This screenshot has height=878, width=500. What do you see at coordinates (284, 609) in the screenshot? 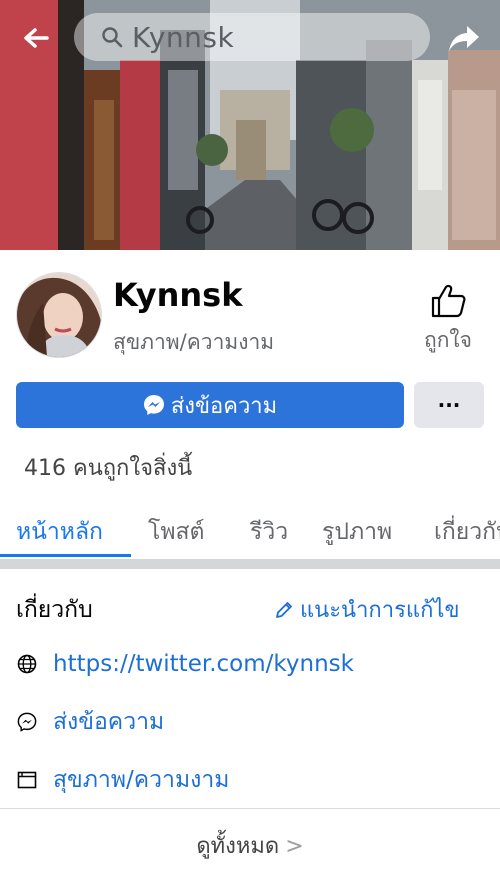
I see `pencil-icon` at bounding box center [284, 609].